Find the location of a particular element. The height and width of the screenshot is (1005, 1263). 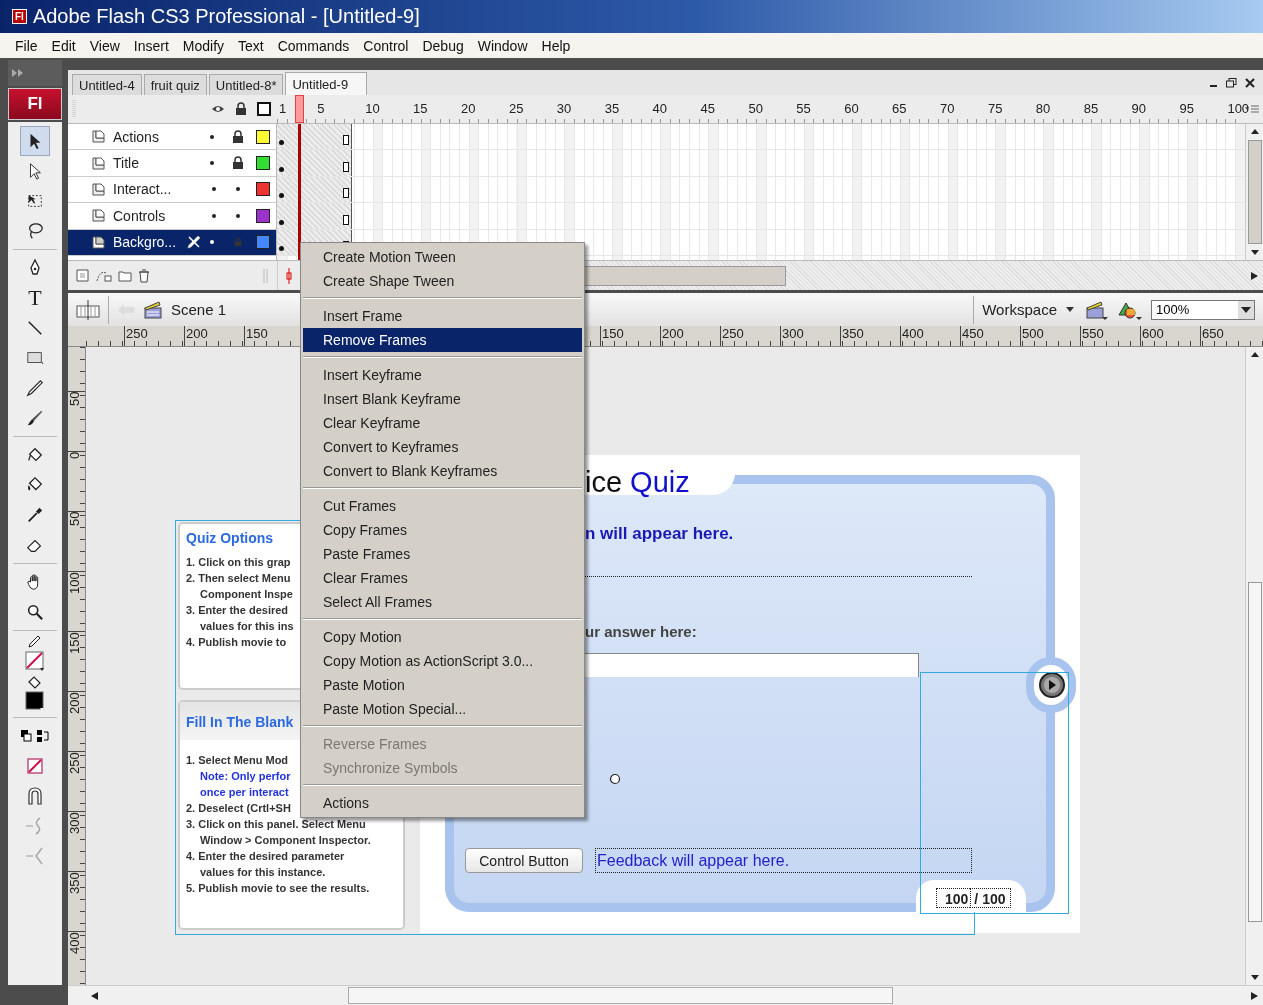

menu-item: Paste Frames is located at coordinates (442, 554).